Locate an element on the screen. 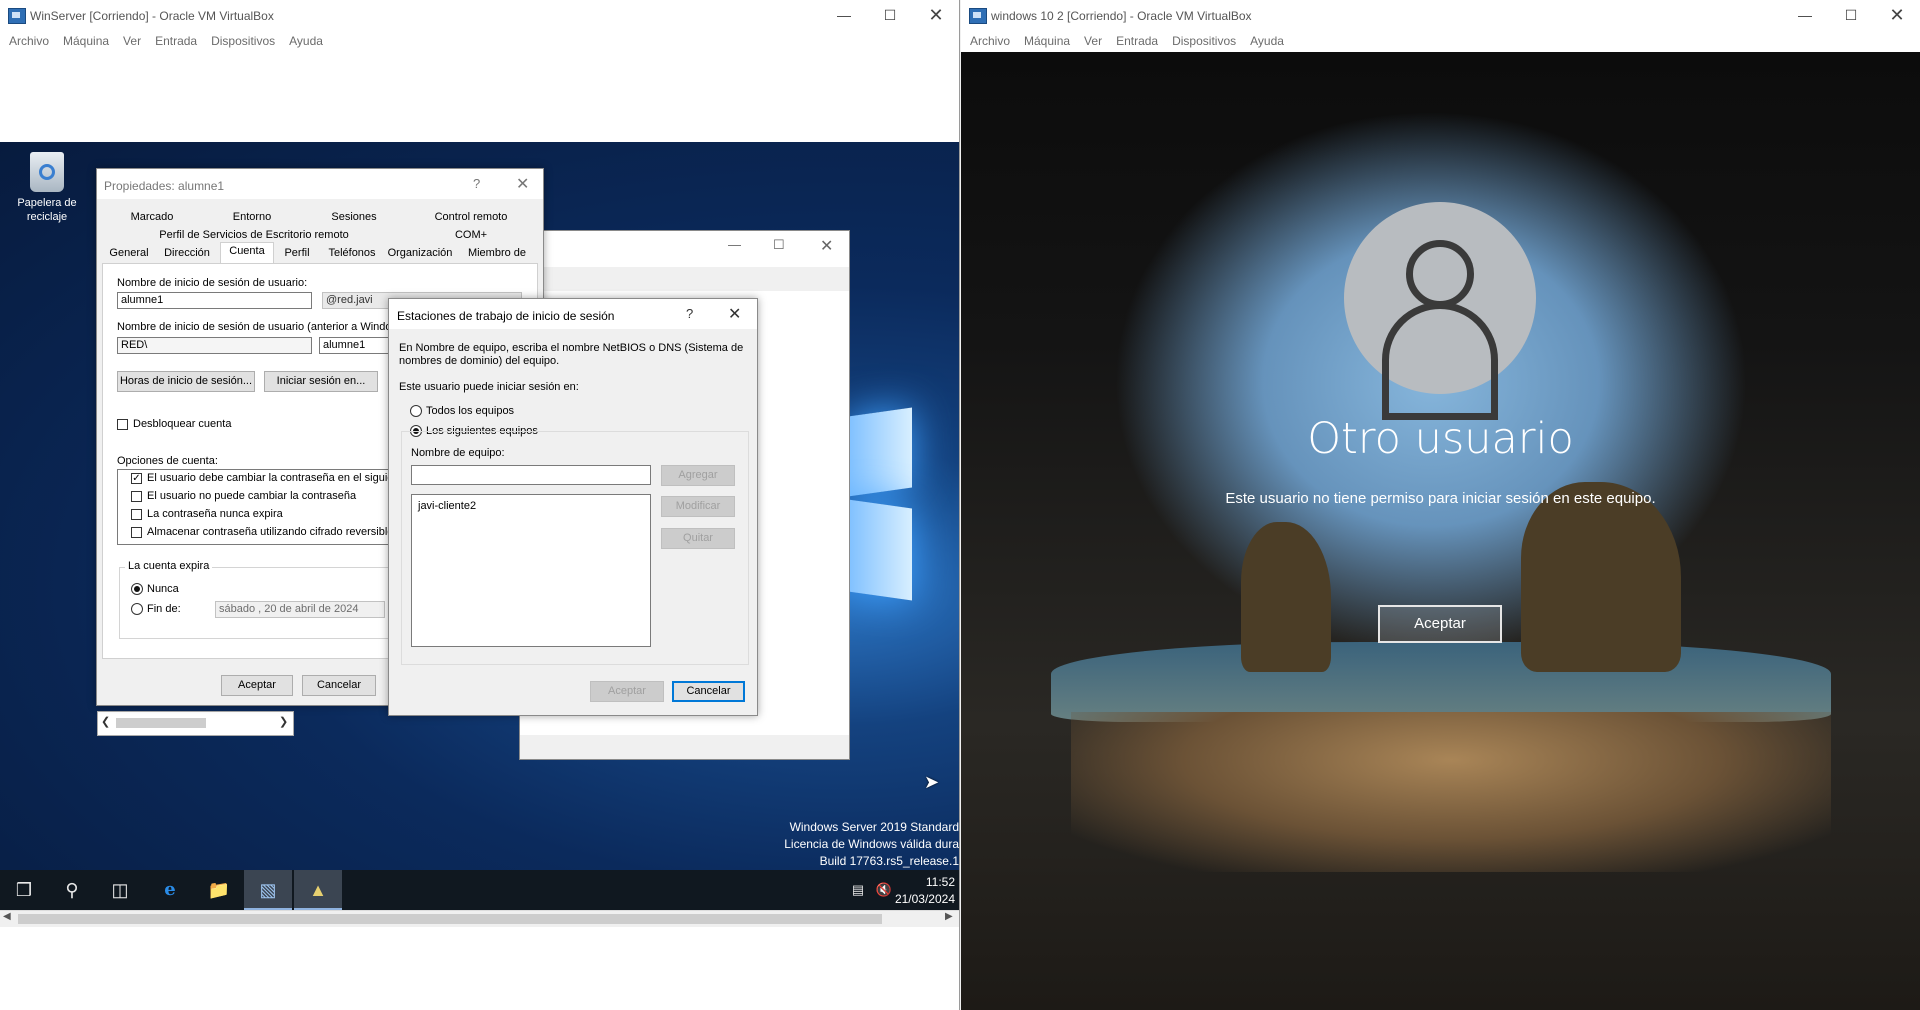 Image resolution: width=1920 pixels, height=1010 pixels. tab-marcado: Marcado is located at coordinates (152, 217).